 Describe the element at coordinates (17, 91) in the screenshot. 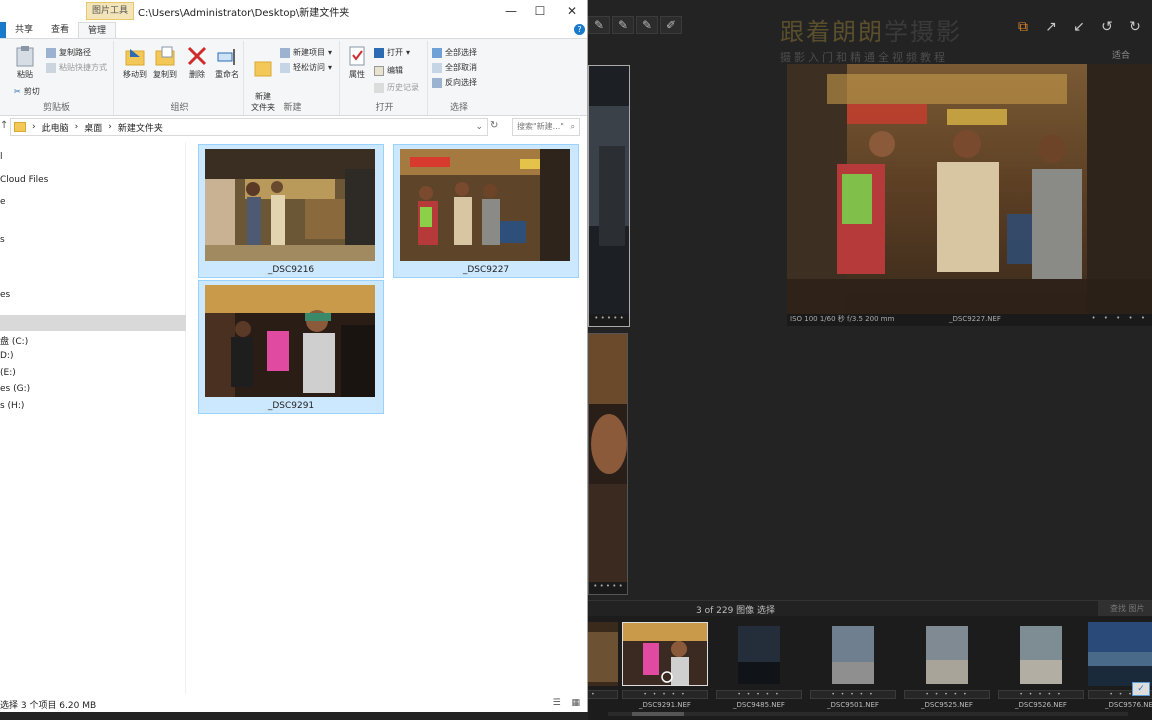

I see `scissors-icon: ✂` at that location.